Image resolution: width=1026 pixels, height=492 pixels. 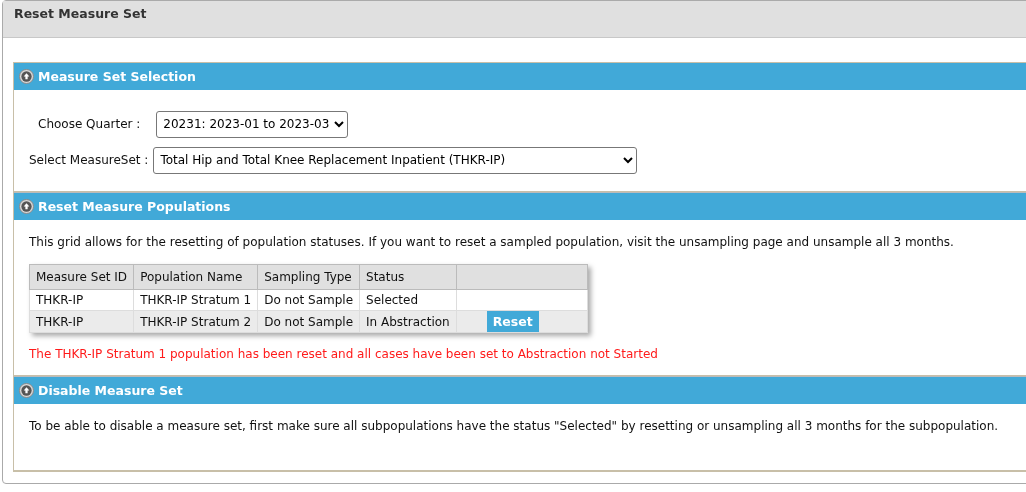 What do you see at coordinates (520, 390) in the screenshot?
I see `section-header: Disable Measure Set` at bounding box center [520, 390].